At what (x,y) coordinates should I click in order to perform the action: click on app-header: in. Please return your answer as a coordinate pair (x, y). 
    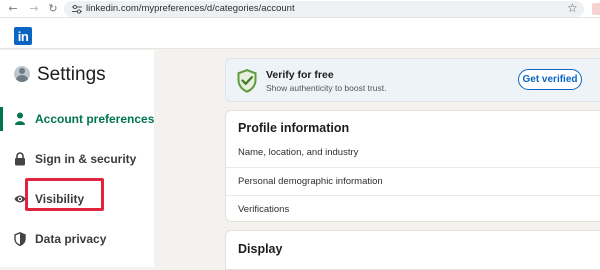
    Looking at the image, I should click on (300, 33).